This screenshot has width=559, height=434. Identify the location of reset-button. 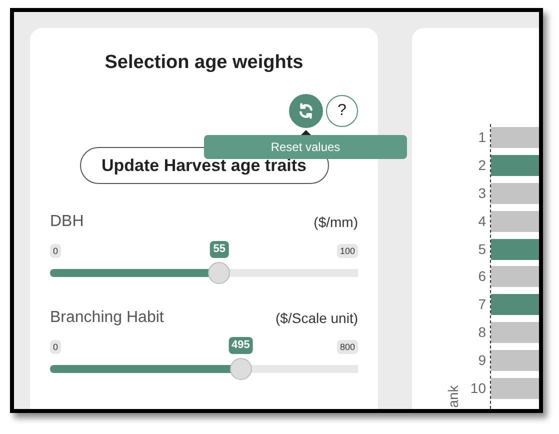
(306, 111).